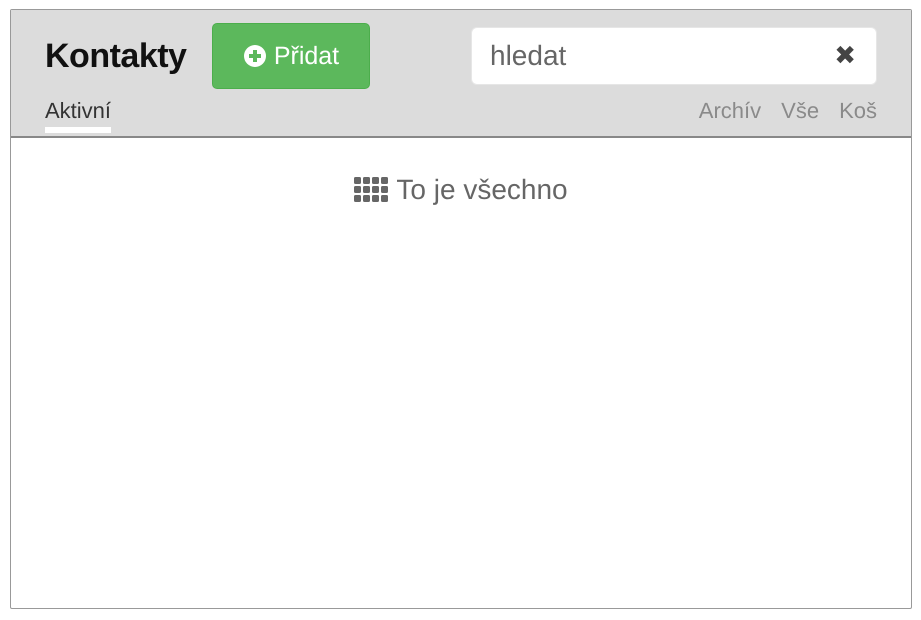 The image size is (921, 620). Describe the element at coordinates (115, 56) in the screenshot. I see `page-title: Kontakty` at that location.